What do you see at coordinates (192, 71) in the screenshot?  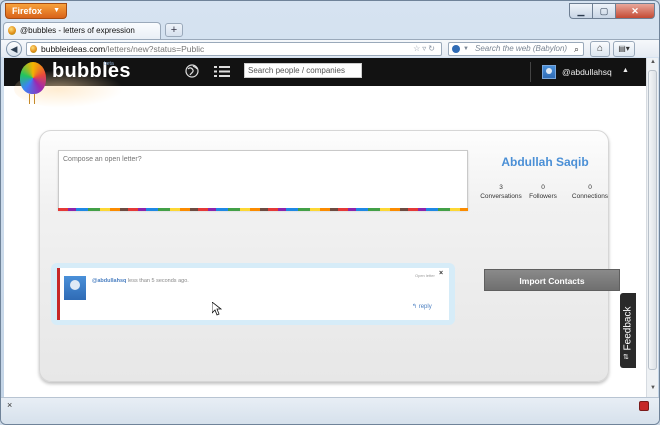 I see `globe-icon` at bounding box center [192, 71].